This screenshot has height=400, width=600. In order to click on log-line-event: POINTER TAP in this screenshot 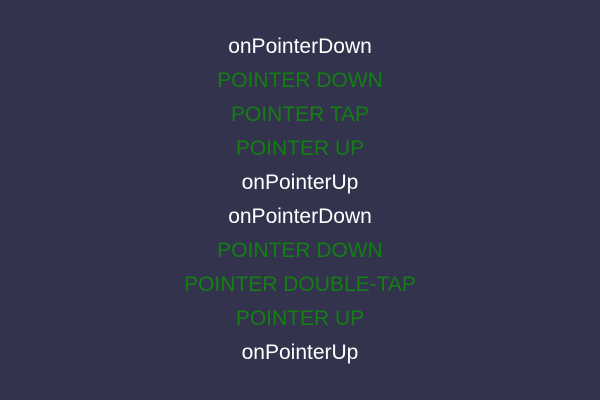, I will do `click(300, 114)`.